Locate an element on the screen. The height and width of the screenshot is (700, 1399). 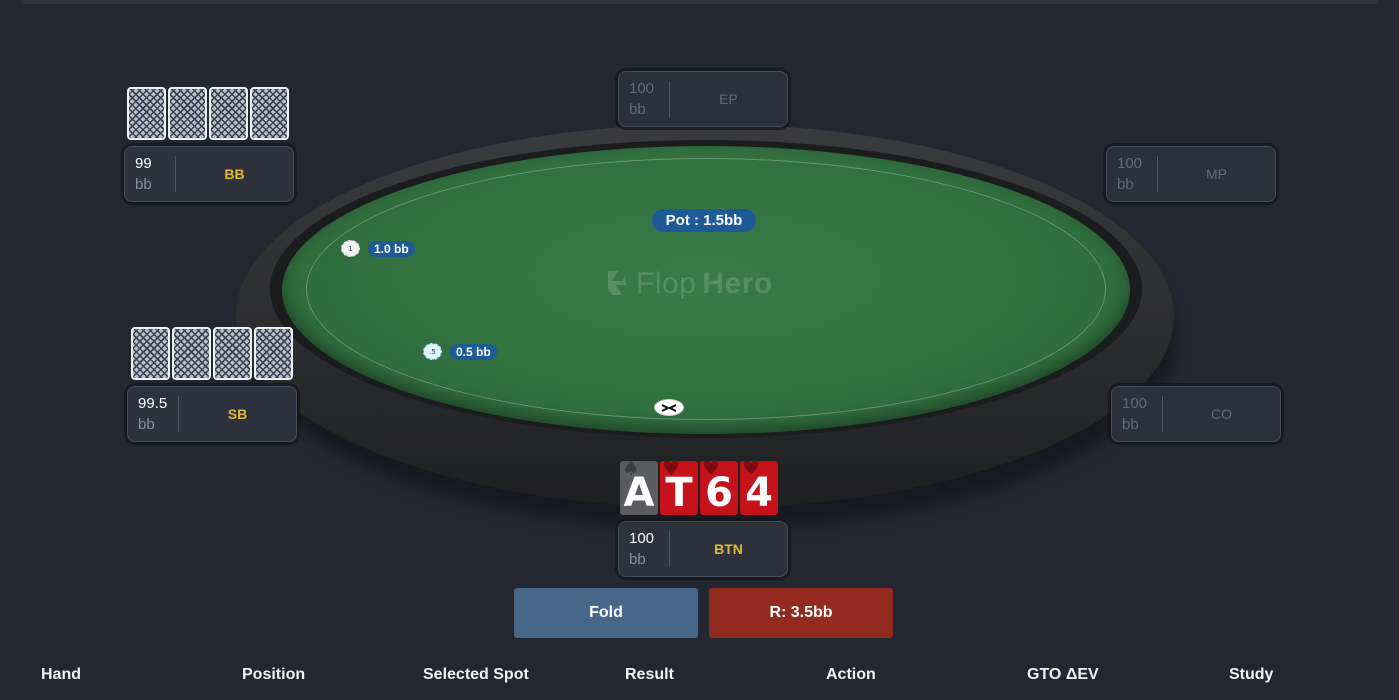
bb-card-backs is located at coordinates (208, 113).